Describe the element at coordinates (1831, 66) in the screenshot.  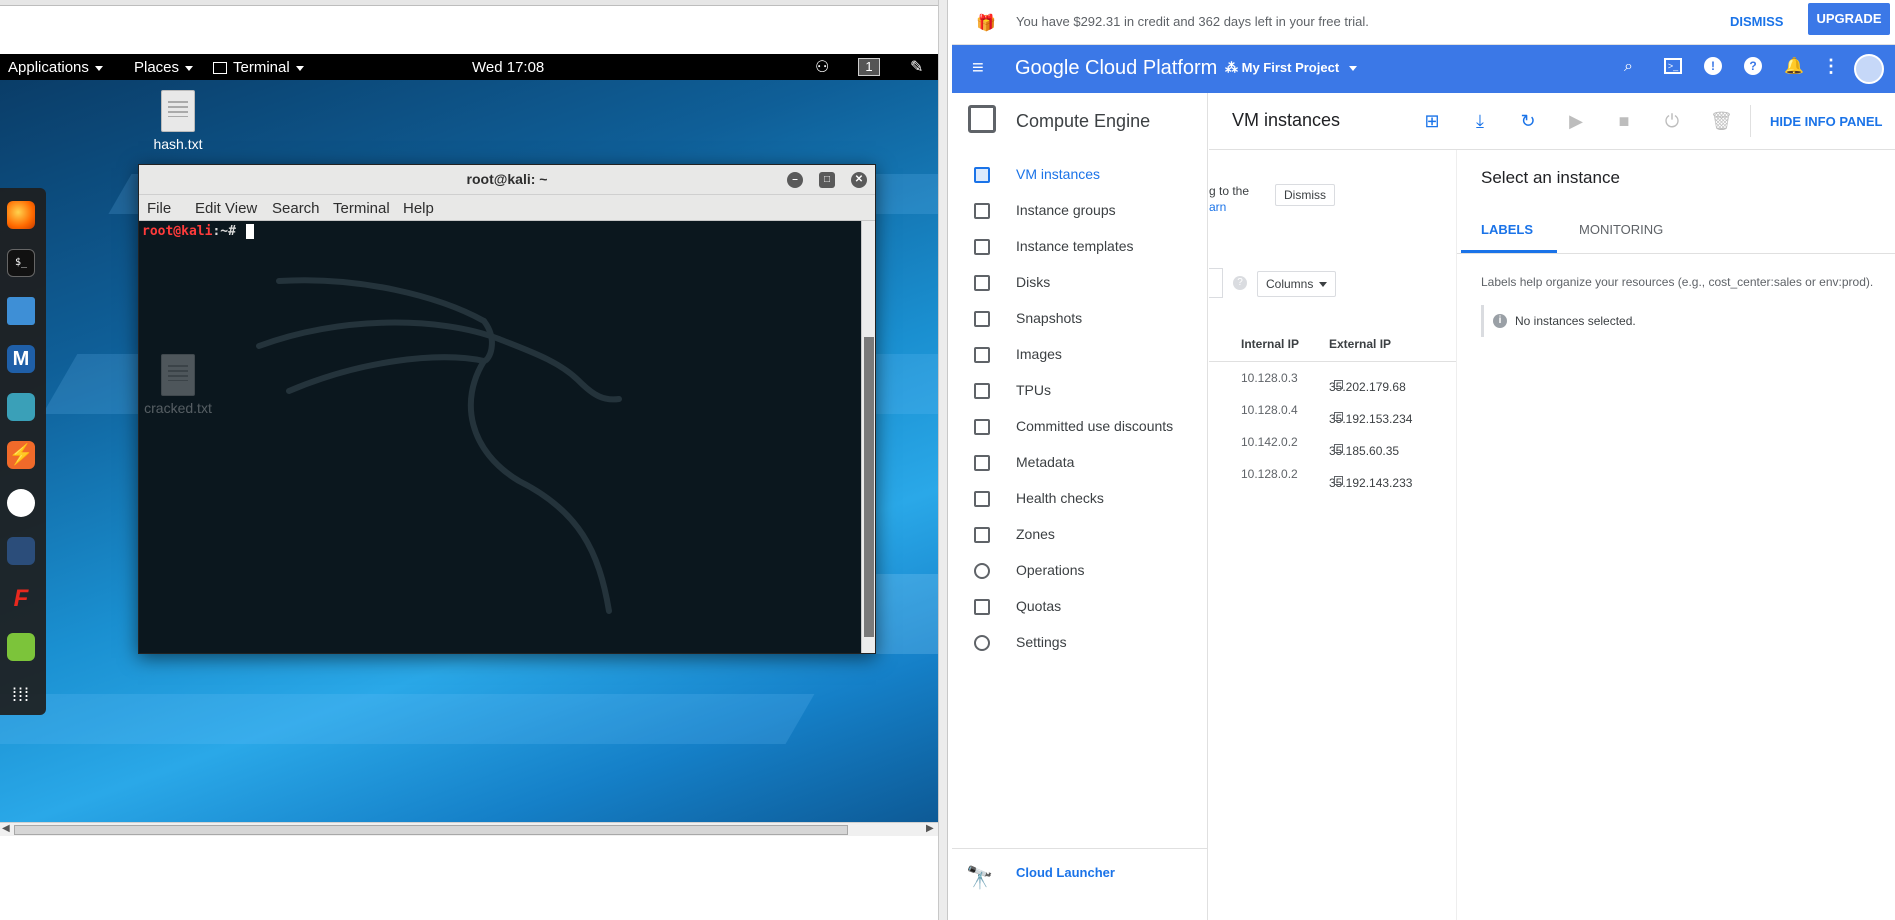
I see `more-vert-icon: ⋮` at that location.